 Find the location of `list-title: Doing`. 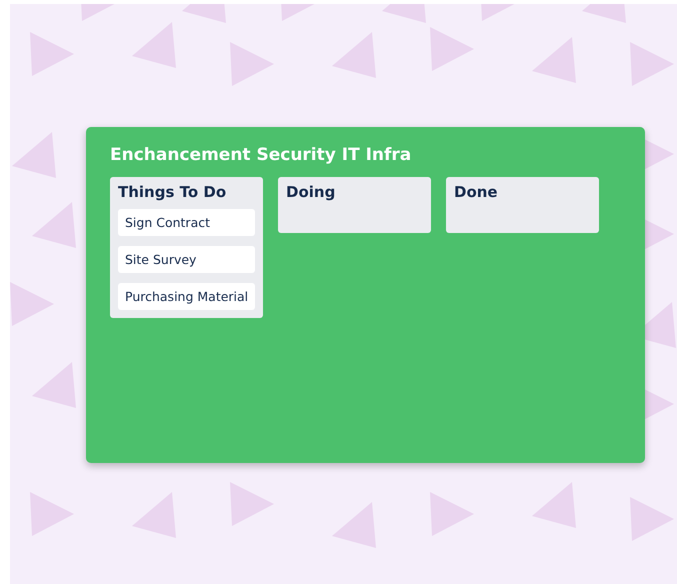

list-title: Doing is located at coordinates (311, 192).